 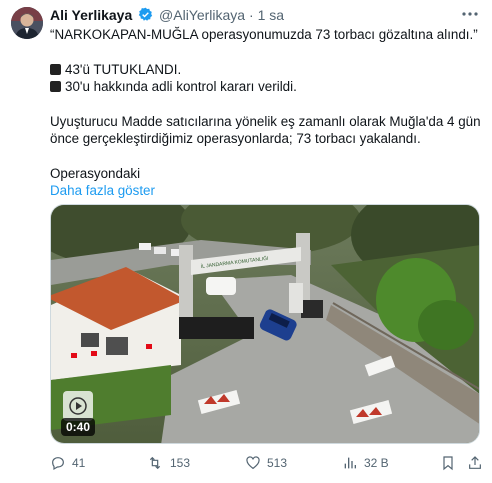 I want to click on tweet-header: Ali Yerlikaya @AliYerlikaya · 1 sa, so click(x=167, y=16).